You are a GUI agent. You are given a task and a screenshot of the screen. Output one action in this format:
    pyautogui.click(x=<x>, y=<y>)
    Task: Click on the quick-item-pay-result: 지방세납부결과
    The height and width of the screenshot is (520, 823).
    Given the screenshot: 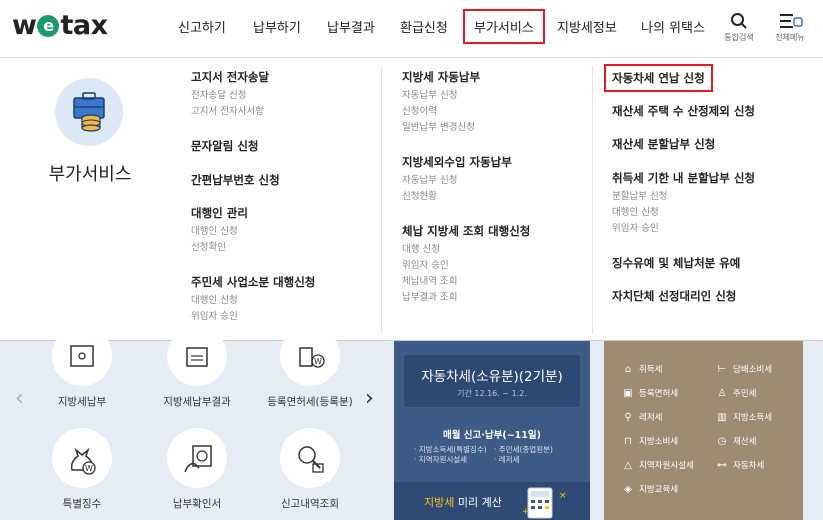 What is the action you would take?
    pyautogui.click(x=197, y=367)
    